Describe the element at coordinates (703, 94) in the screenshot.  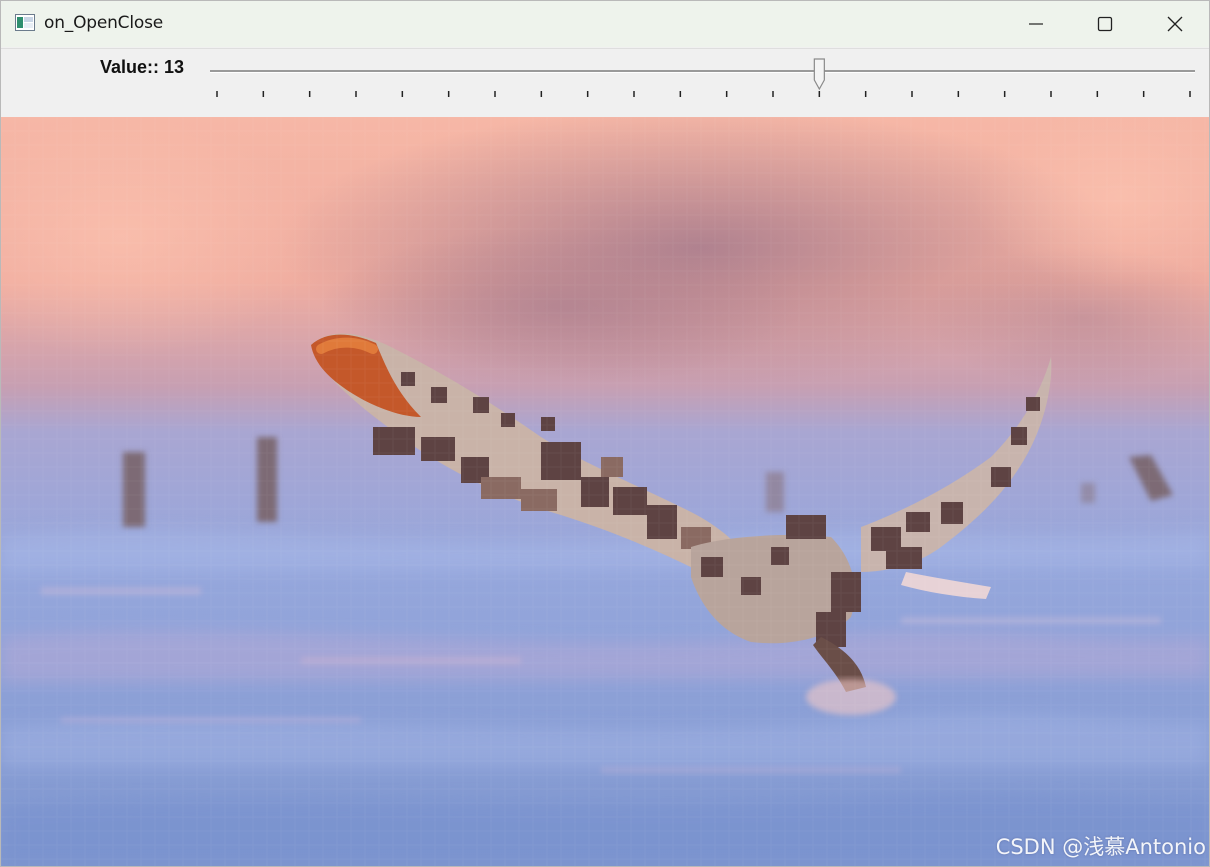
I see `slider-ticks` at that location.